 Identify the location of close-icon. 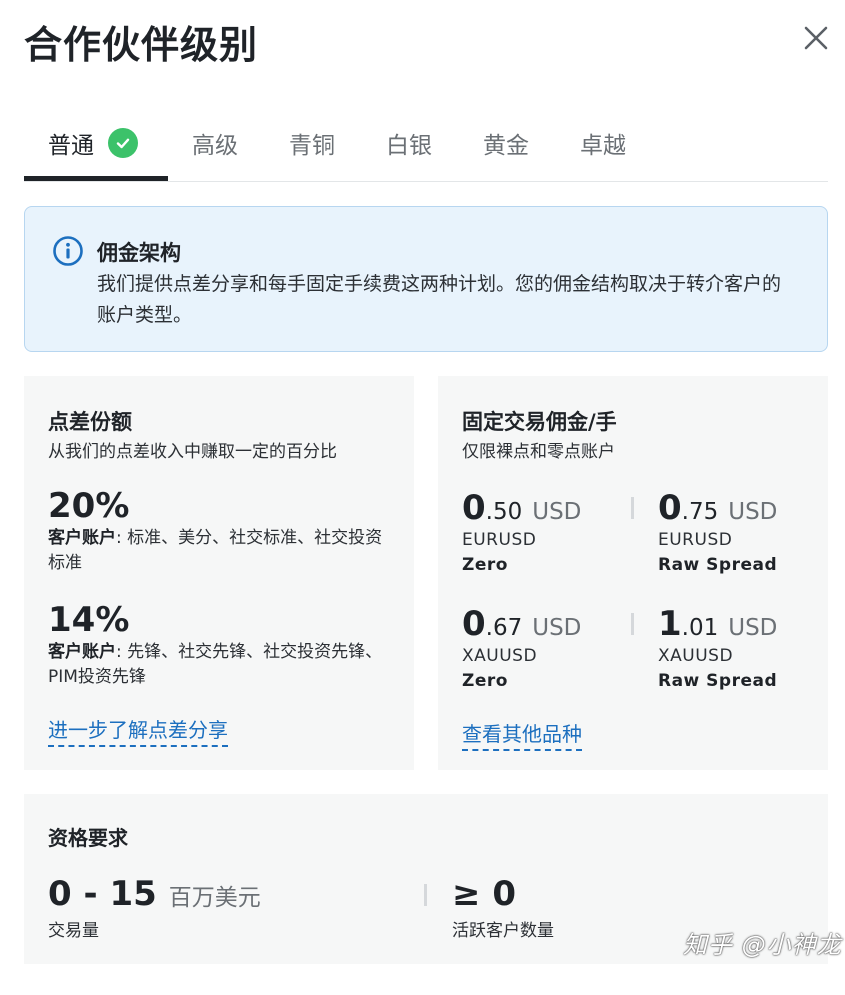
(816, 38).